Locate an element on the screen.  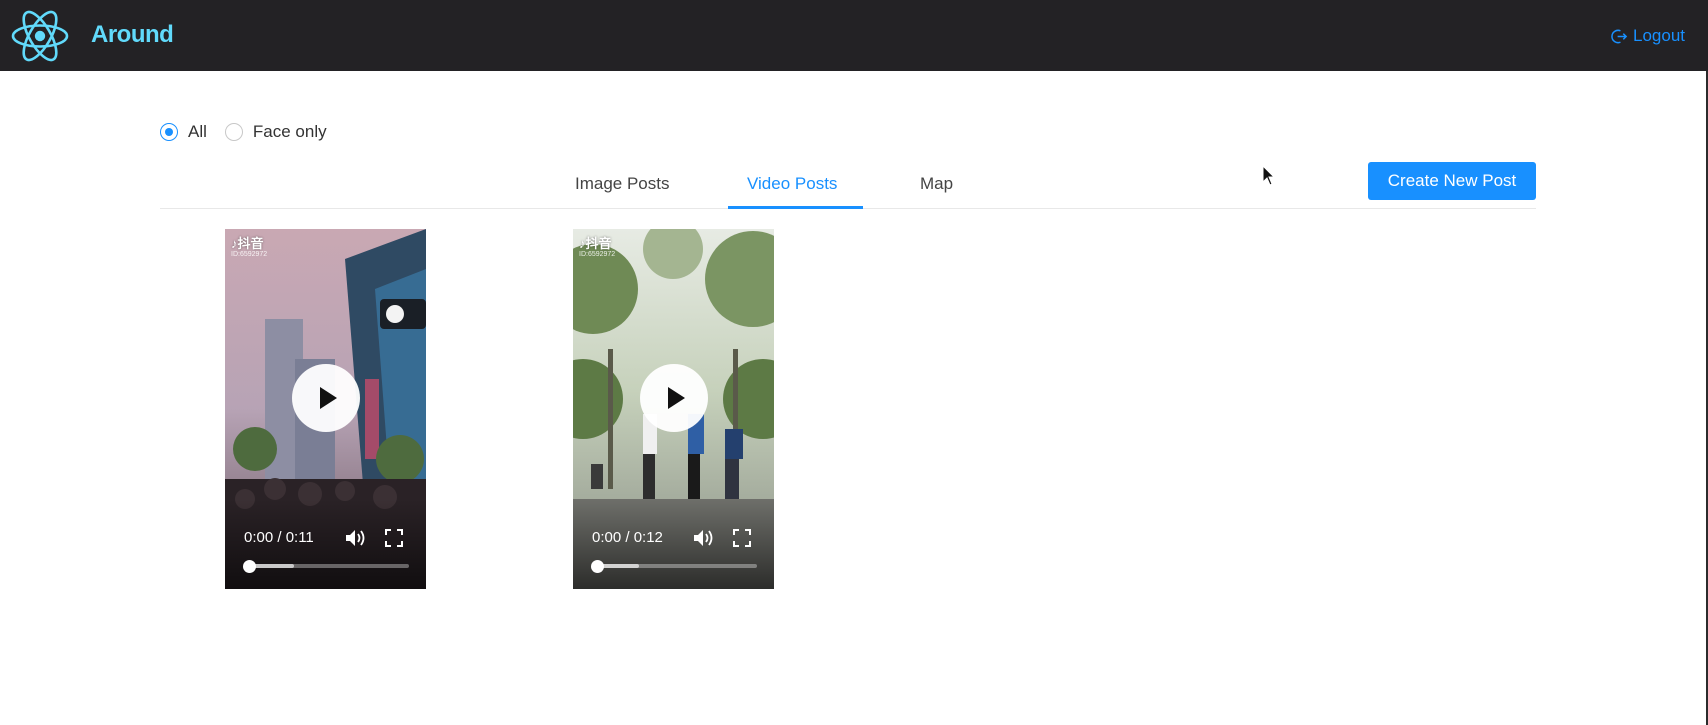
radio-all: All is located at coordinates (183, 132).